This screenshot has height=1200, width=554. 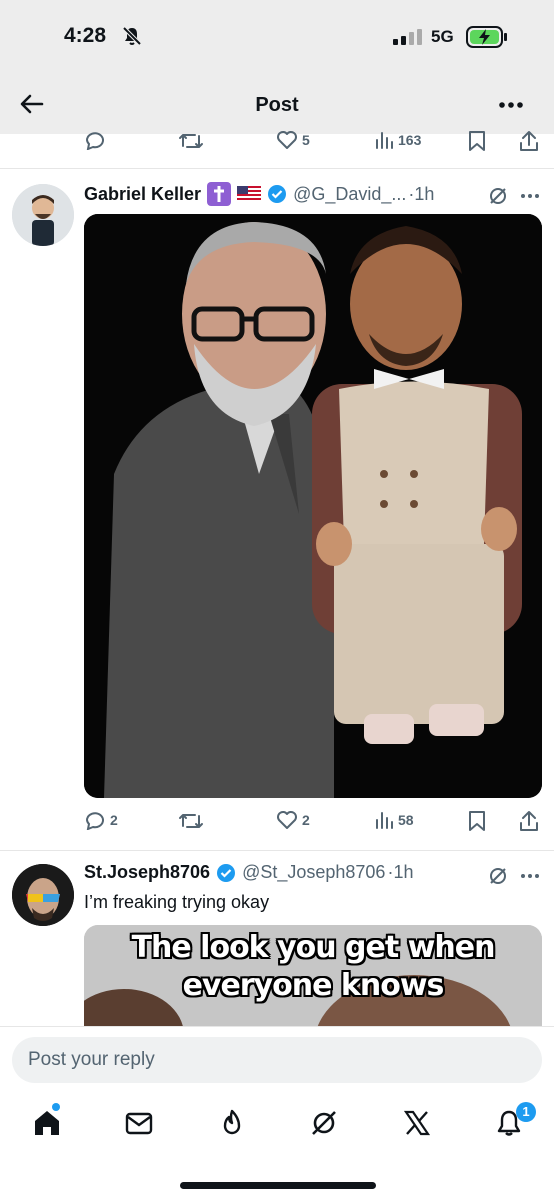 I want to click on us-flag-icon, so click(x=249, y=194).